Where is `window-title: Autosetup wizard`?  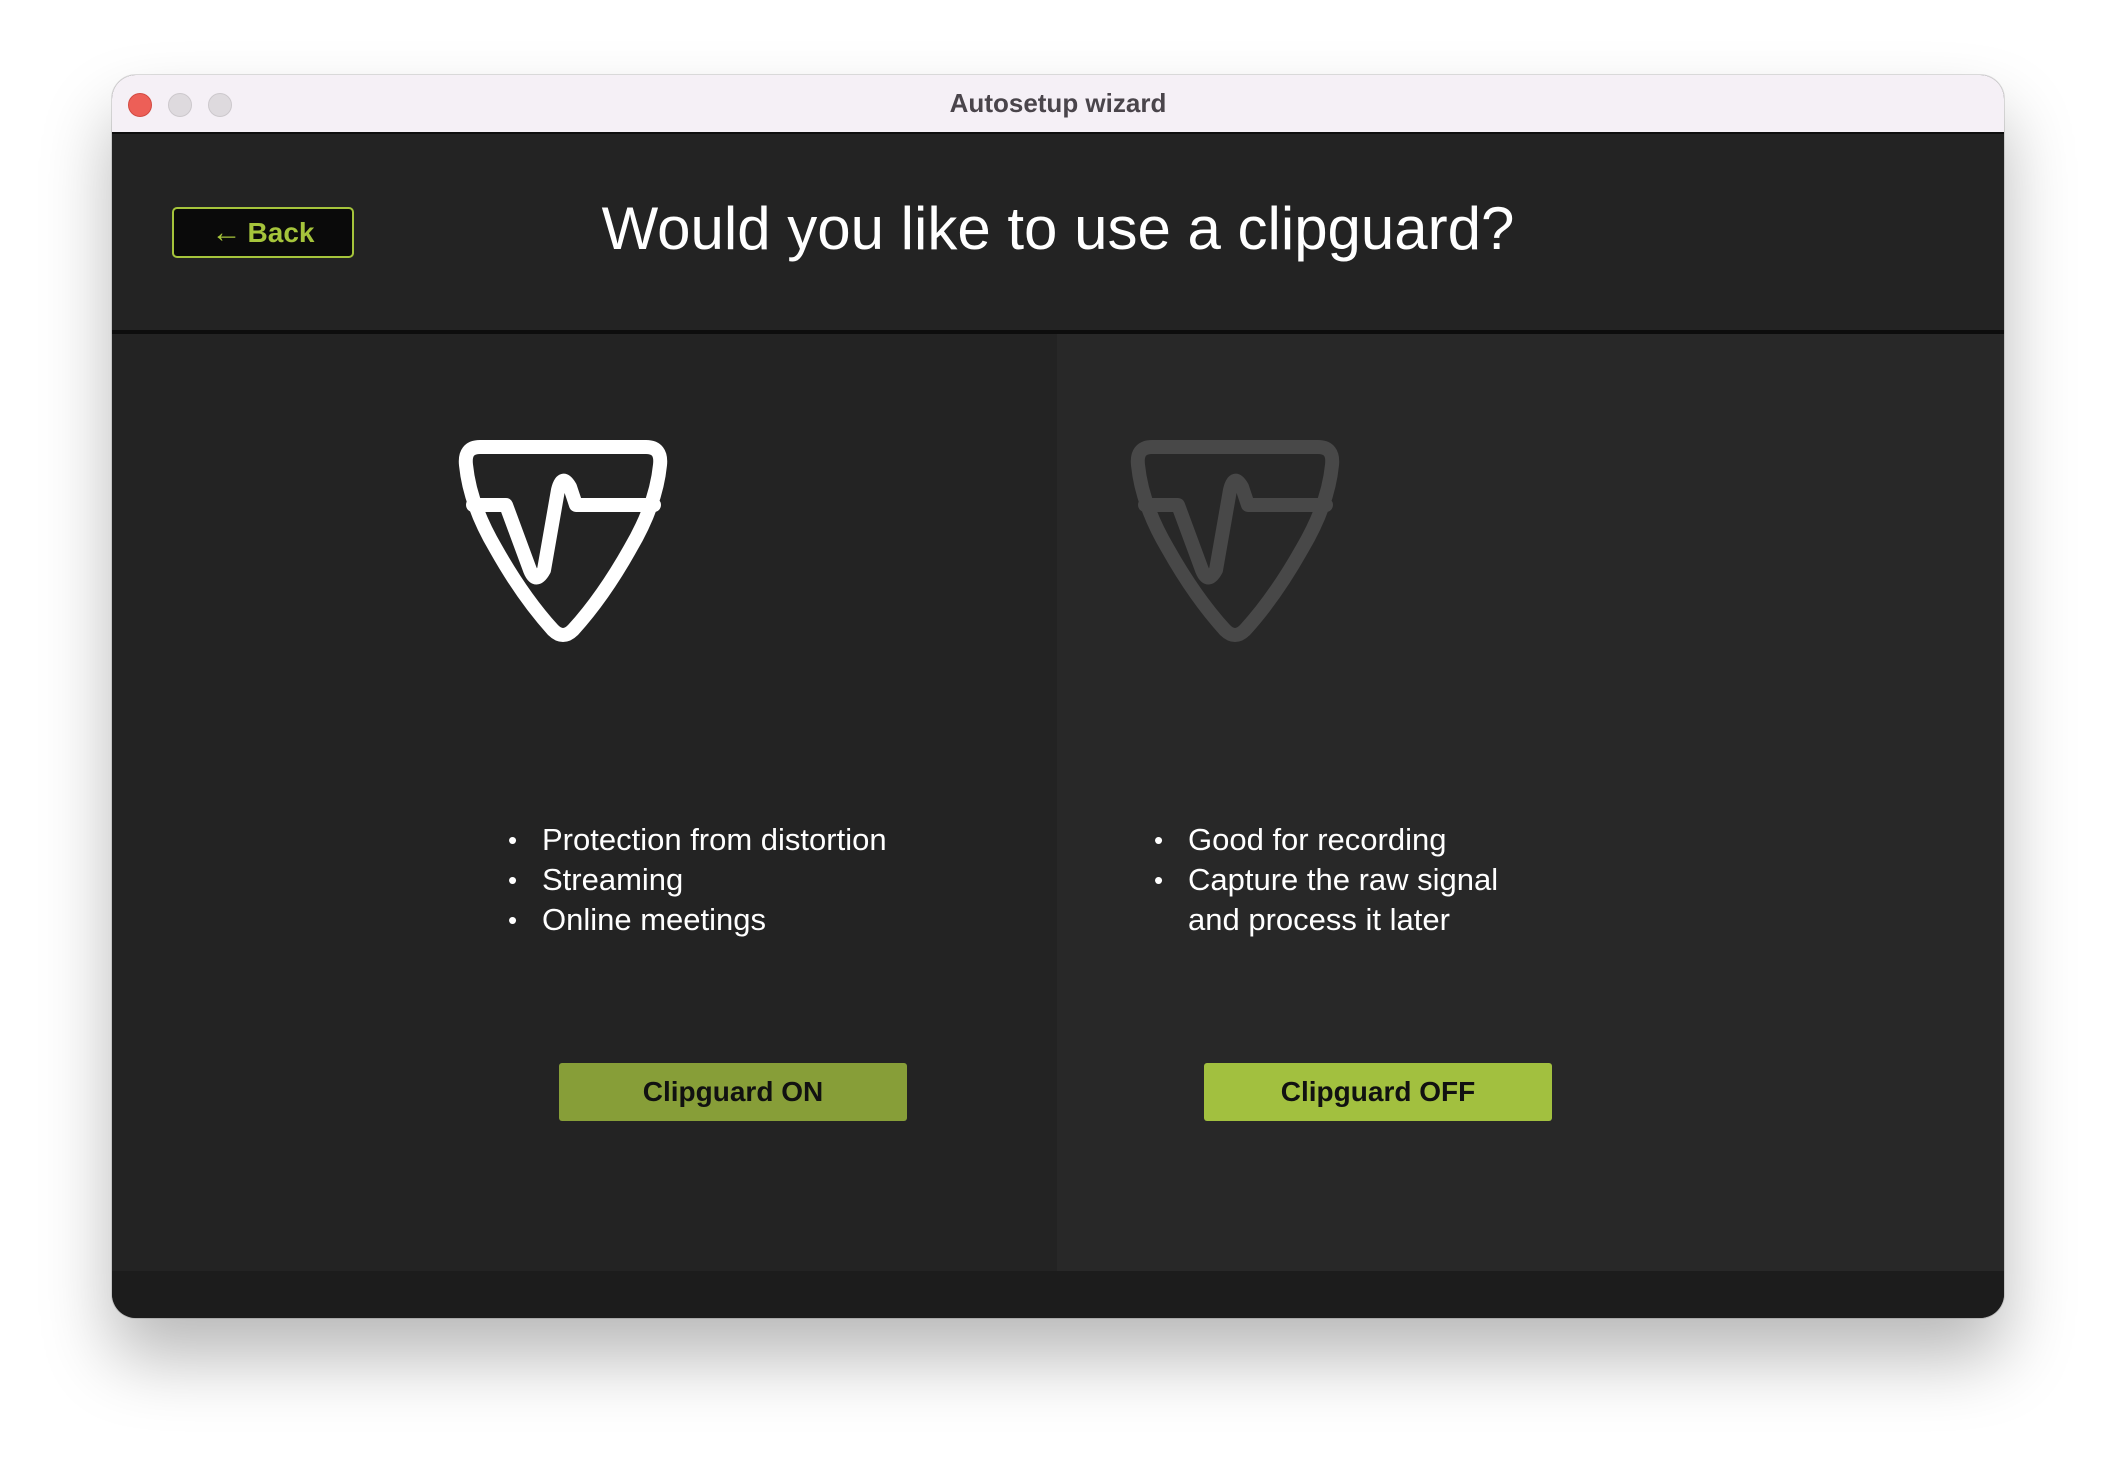 window-title: Autosetup wizard is located at coordinates (1058, 103).